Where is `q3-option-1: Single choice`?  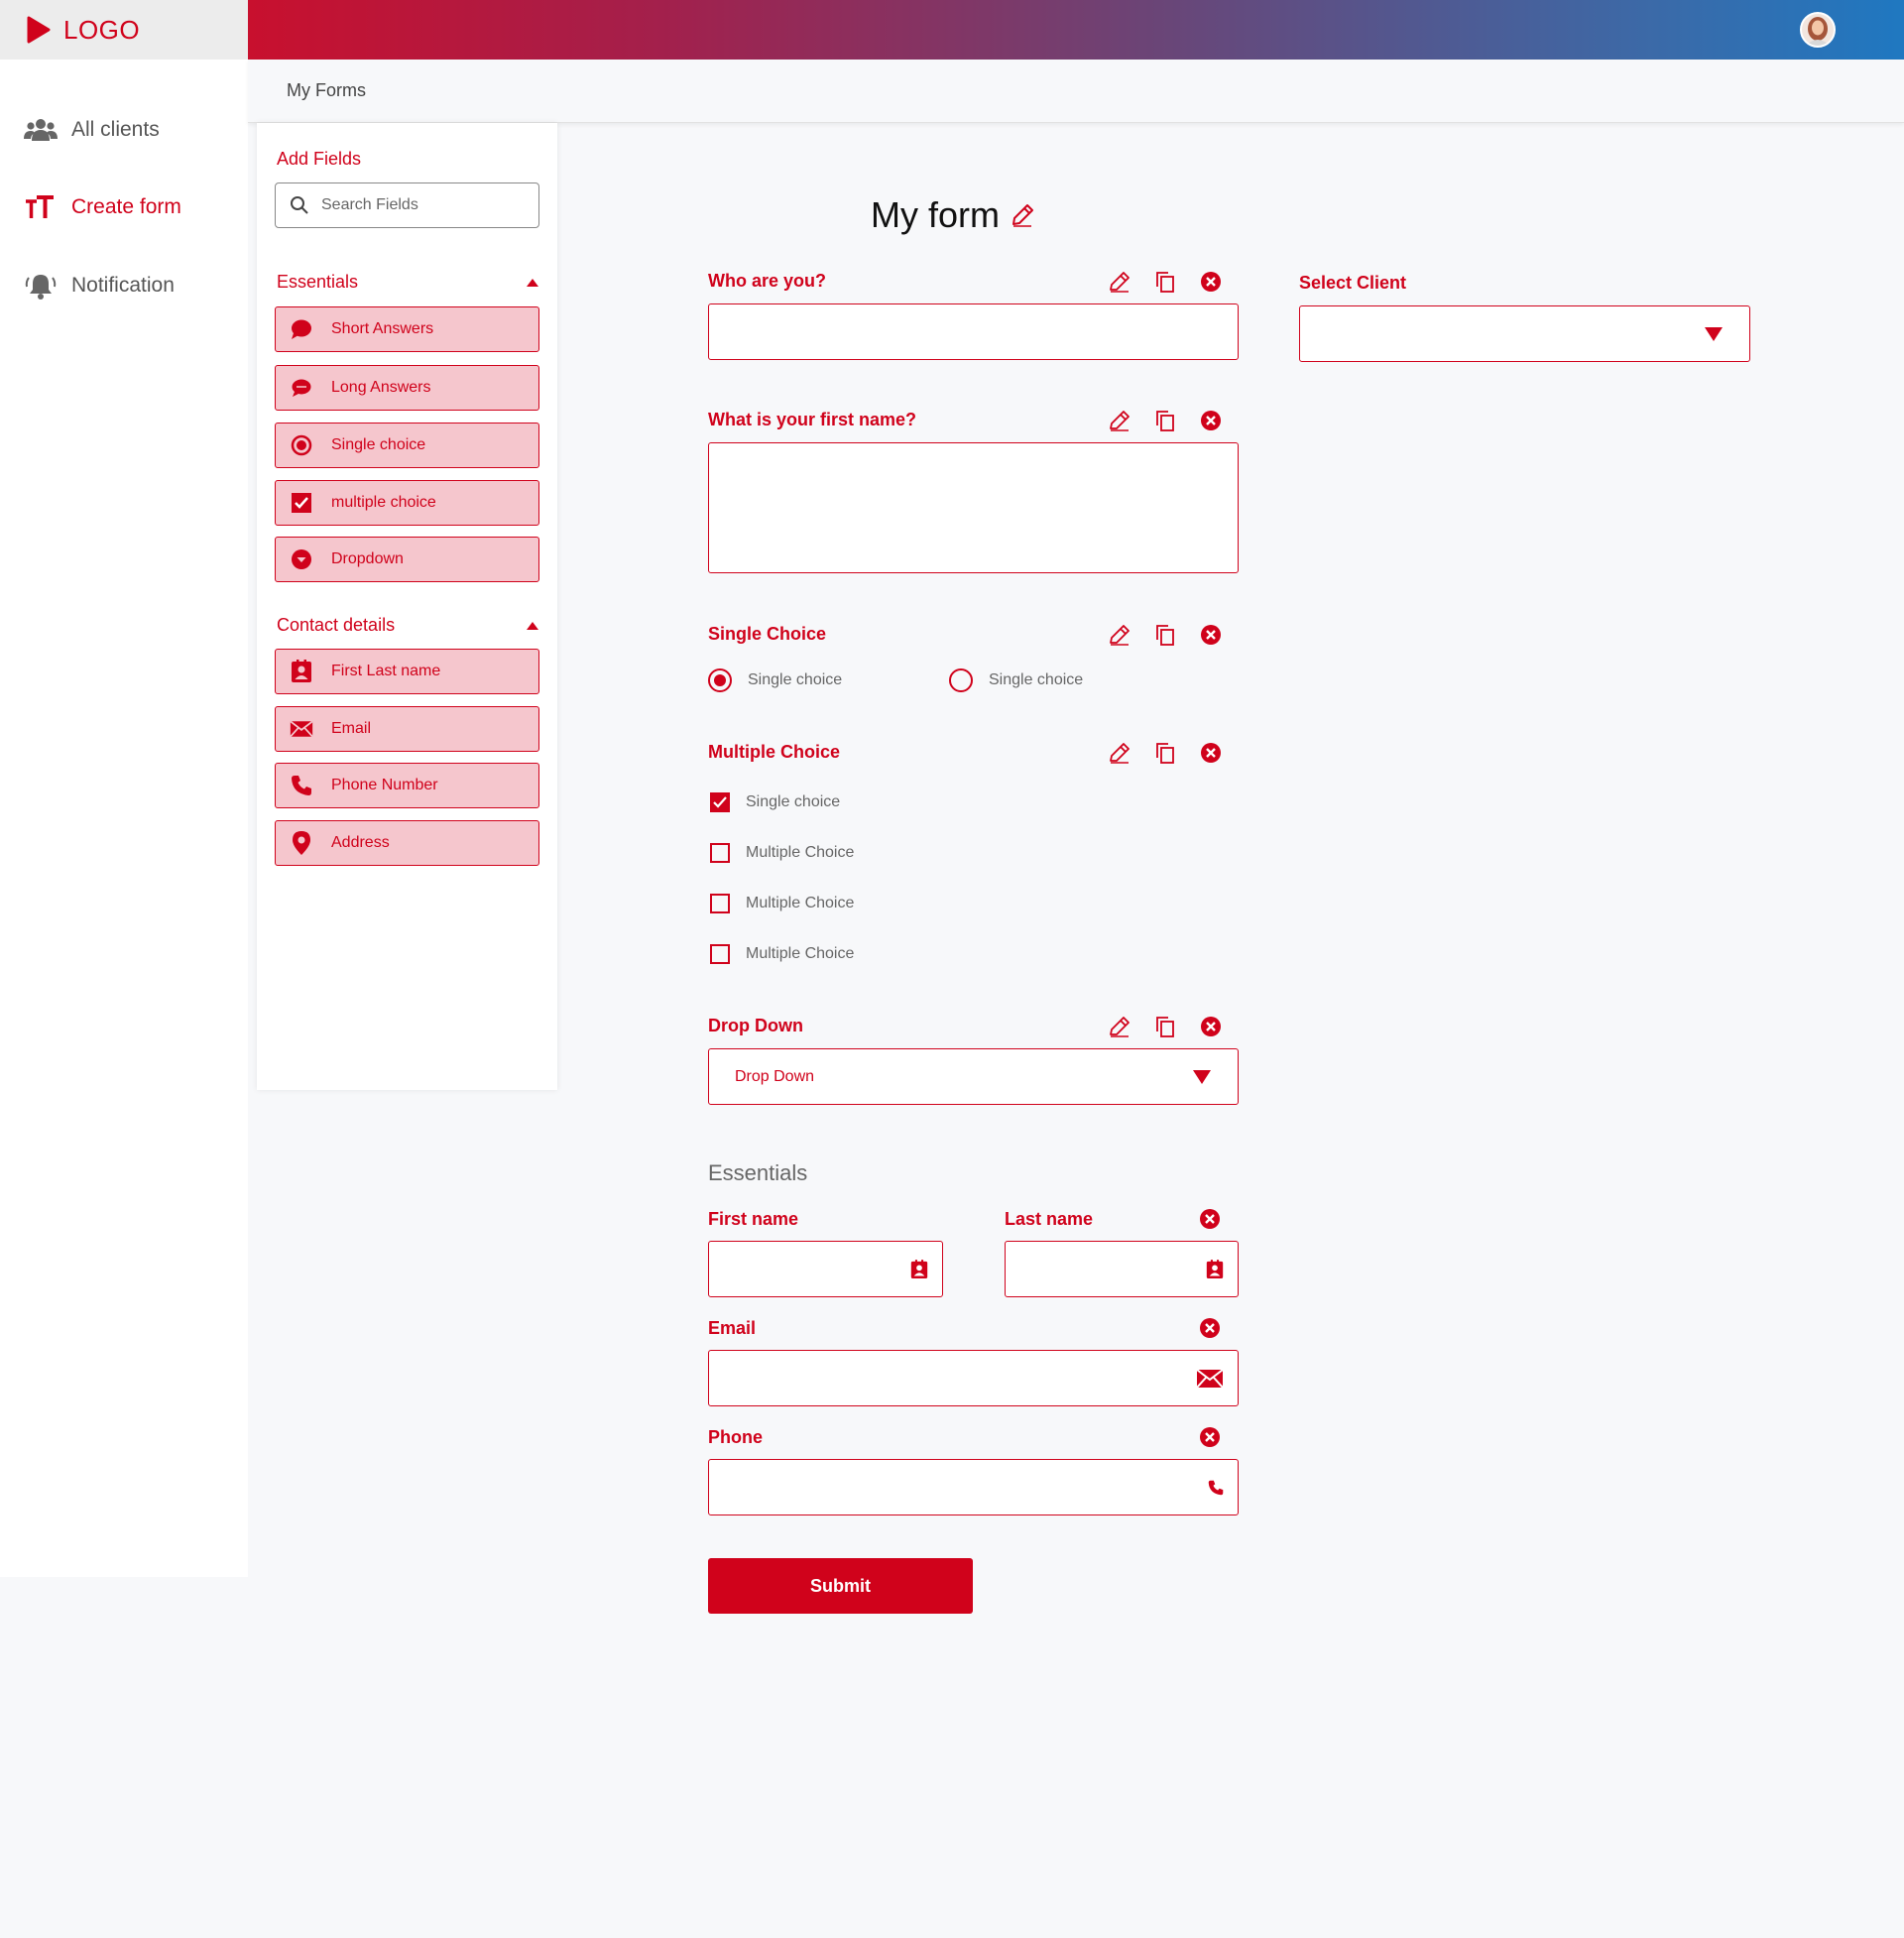
q3-option-1: Single choice is located at coordinates (775, 680).